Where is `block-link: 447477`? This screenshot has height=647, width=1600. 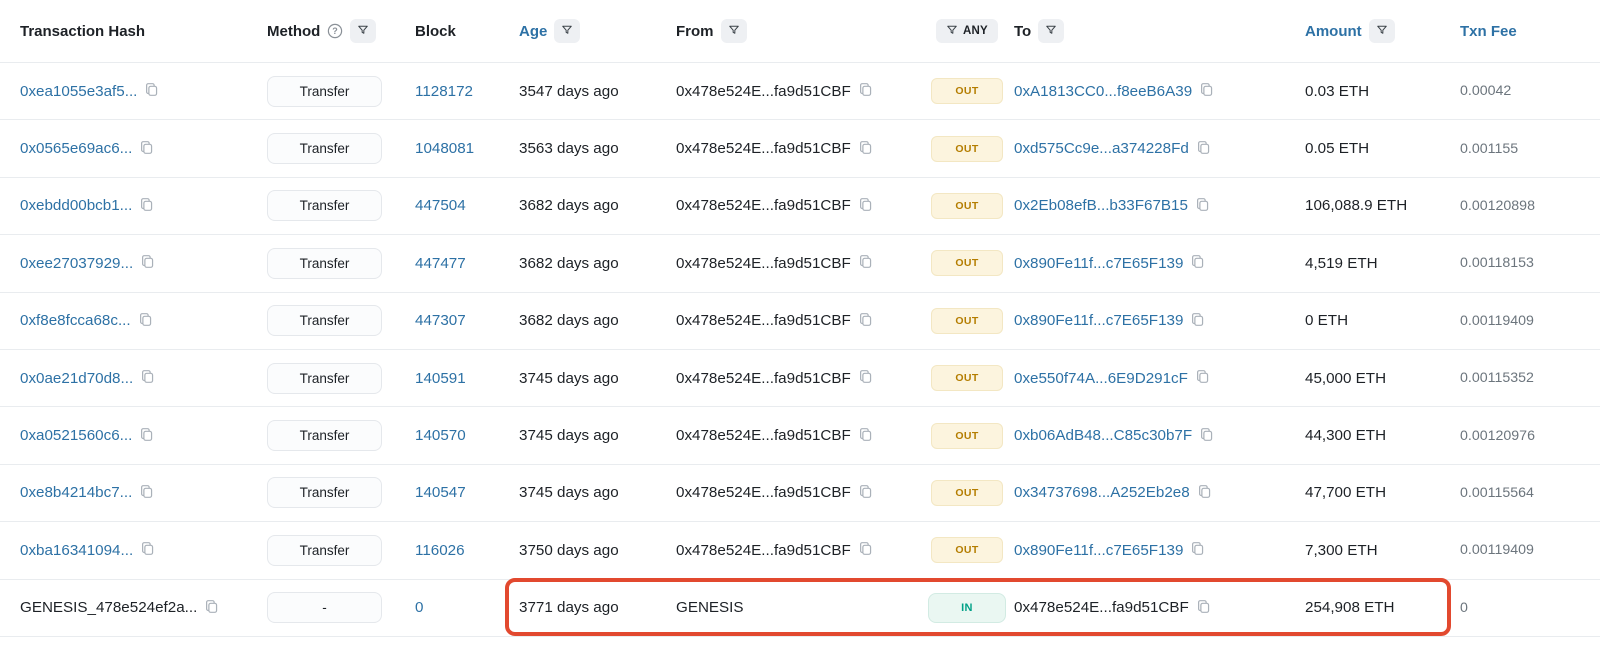
block-link: 447477 is located at coordinates (440, 263).